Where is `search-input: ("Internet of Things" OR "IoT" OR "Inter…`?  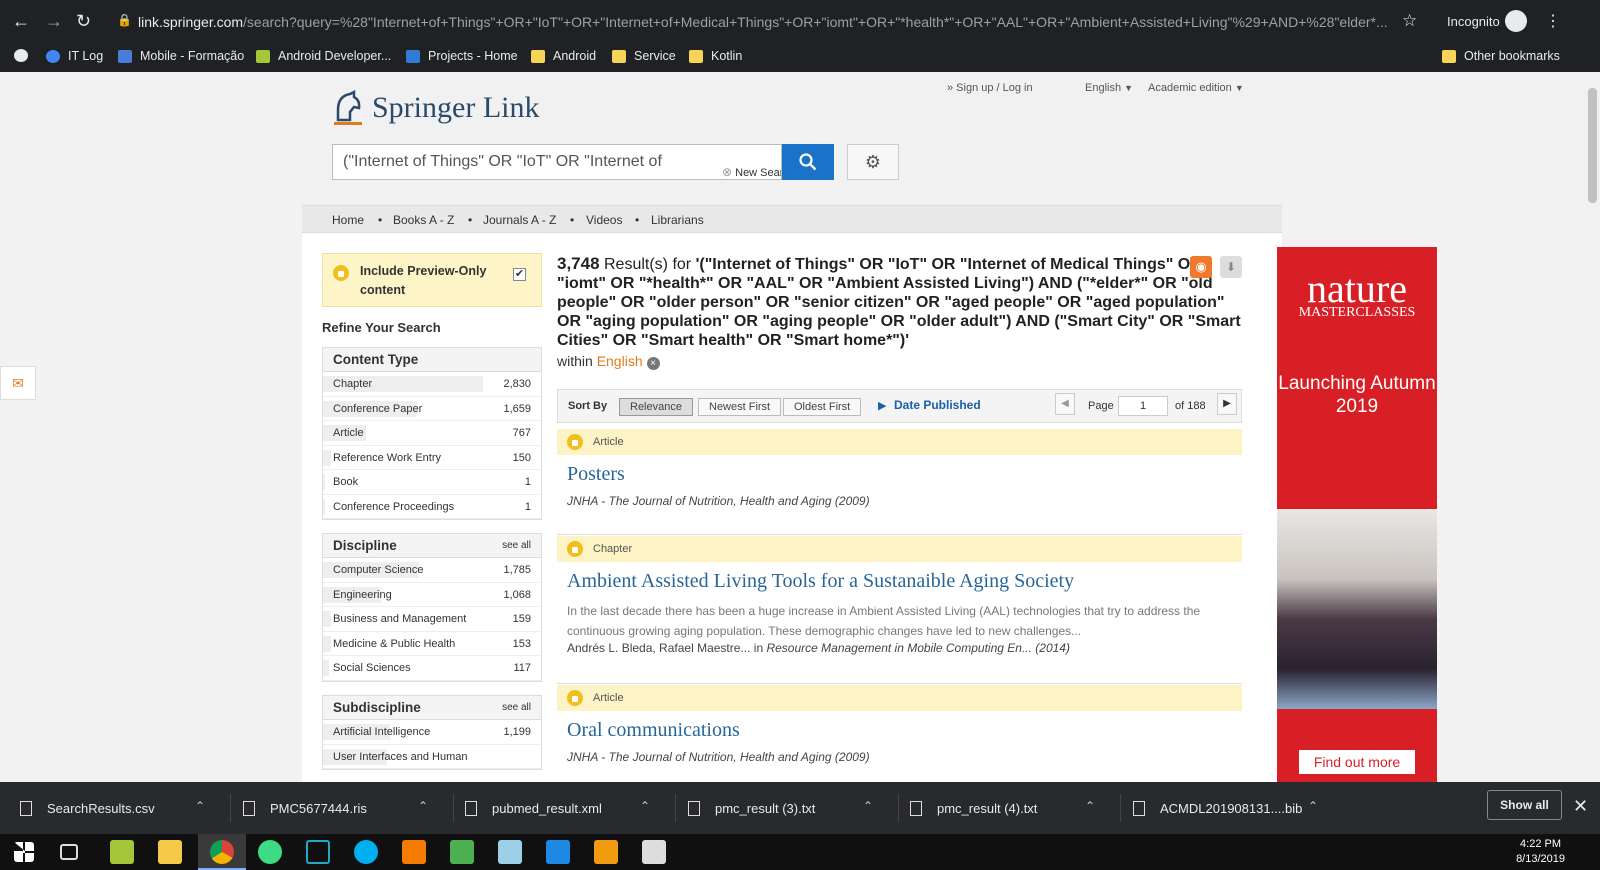 search-input: ("Internet of Things" OR "IoT" OR "Inter… is located at coordinates (557, 162).